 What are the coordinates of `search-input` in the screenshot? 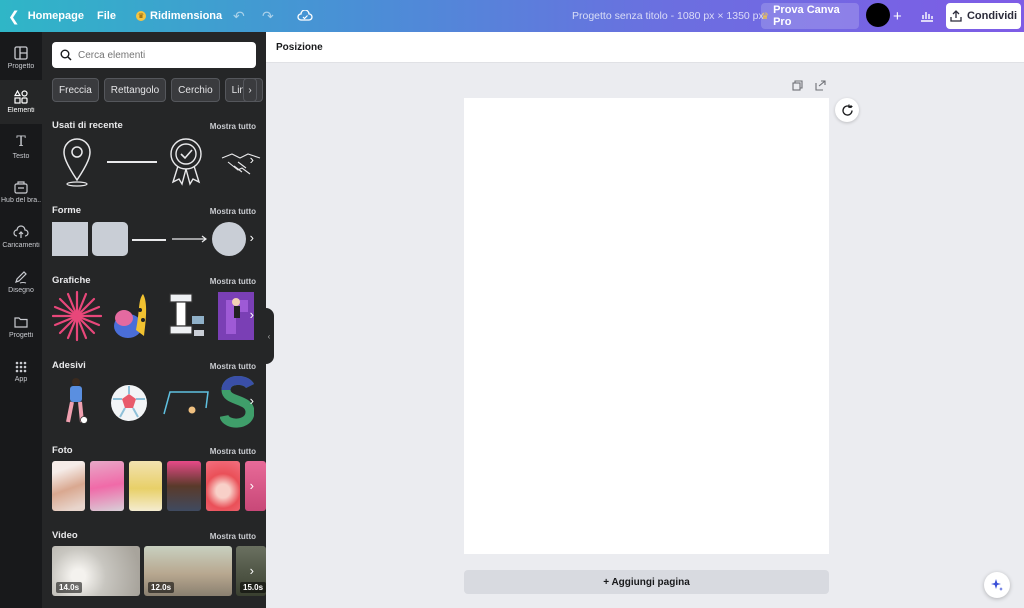 It's located at (158, 55).